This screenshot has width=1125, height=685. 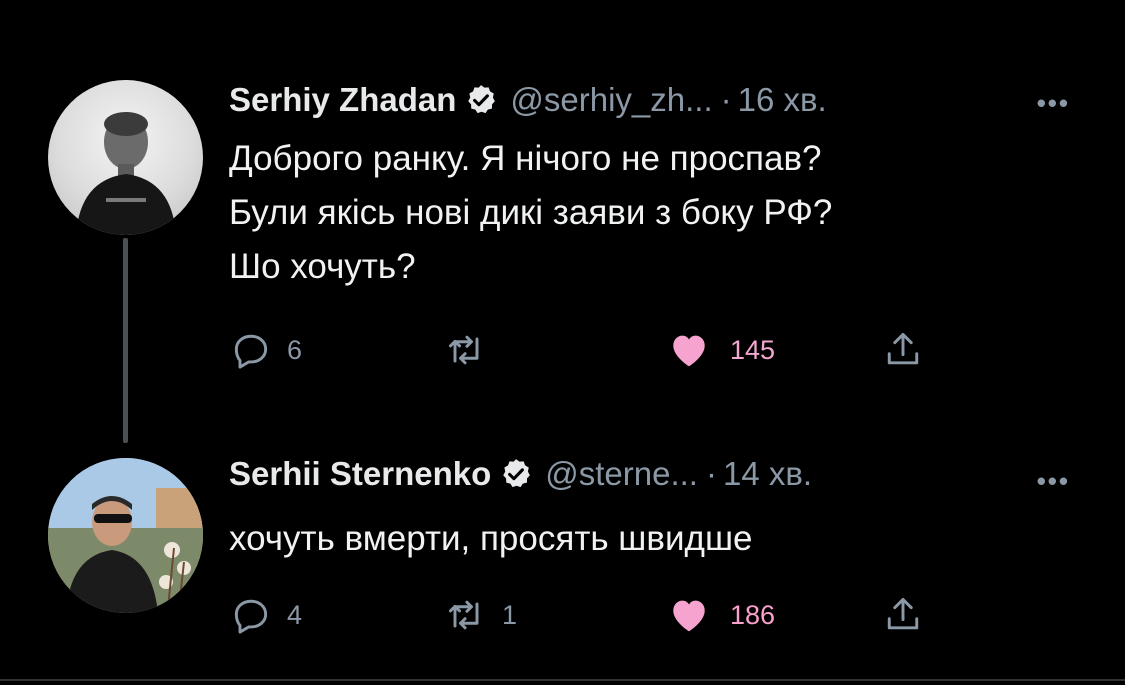 What do you see at coordinates (562, 680) in the screenshot?
I see `divider` at bounding box center [562, 680].